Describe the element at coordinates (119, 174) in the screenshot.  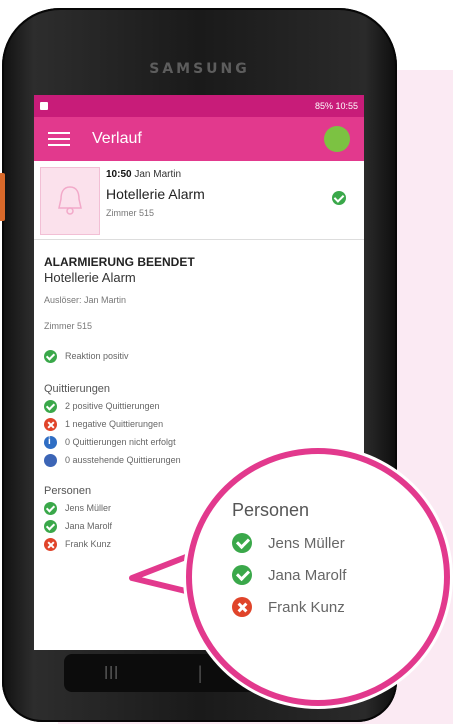
I see `alarm-time: 10:50` at that location.